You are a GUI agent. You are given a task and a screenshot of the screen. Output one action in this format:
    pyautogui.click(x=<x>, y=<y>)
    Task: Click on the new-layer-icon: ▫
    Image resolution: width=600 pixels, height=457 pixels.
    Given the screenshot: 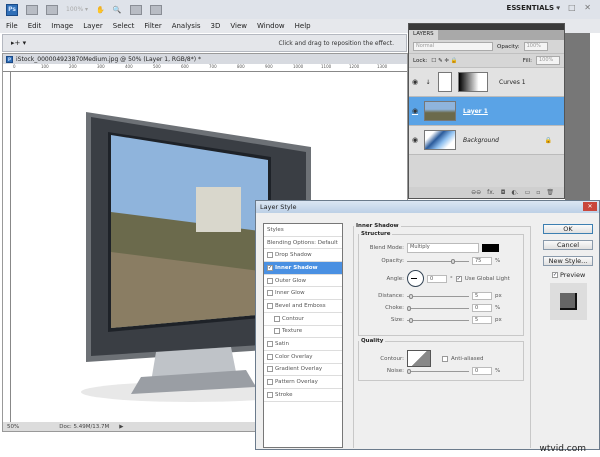 What is the action you would take?
    pyautogui.click(x=538, y=192)
    